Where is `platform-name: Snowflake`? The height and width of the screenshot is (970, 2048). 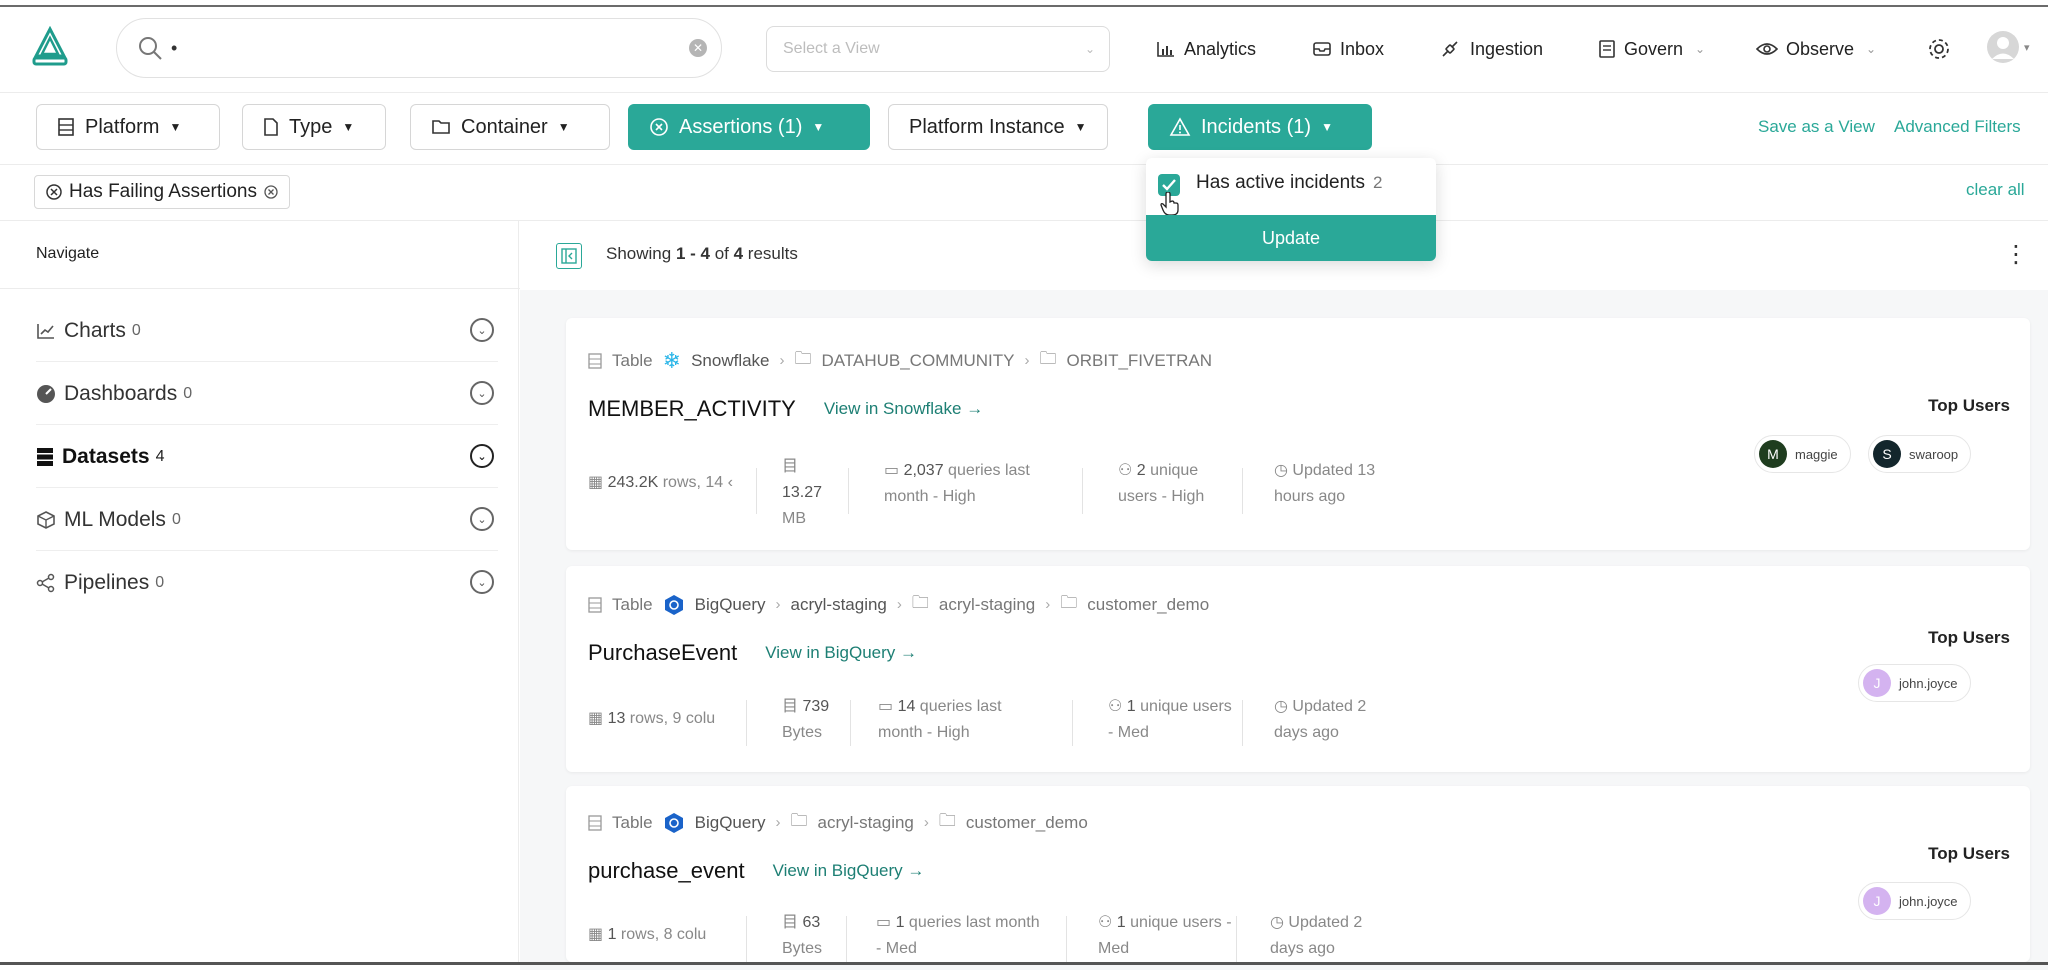
platform-name: Snowflake is located at coordinates (730, 361).